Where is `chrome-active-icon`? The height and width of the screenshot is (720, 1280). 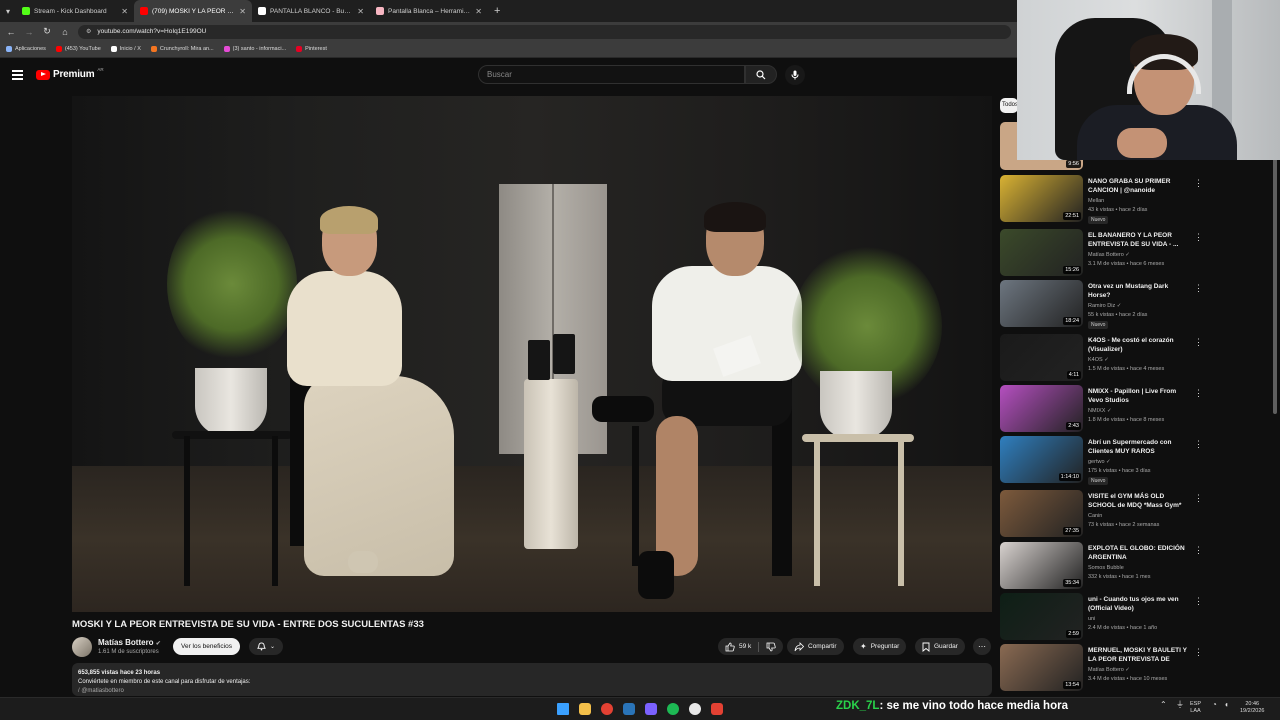
chrome-active-icon is located at coordinates (695, 709).